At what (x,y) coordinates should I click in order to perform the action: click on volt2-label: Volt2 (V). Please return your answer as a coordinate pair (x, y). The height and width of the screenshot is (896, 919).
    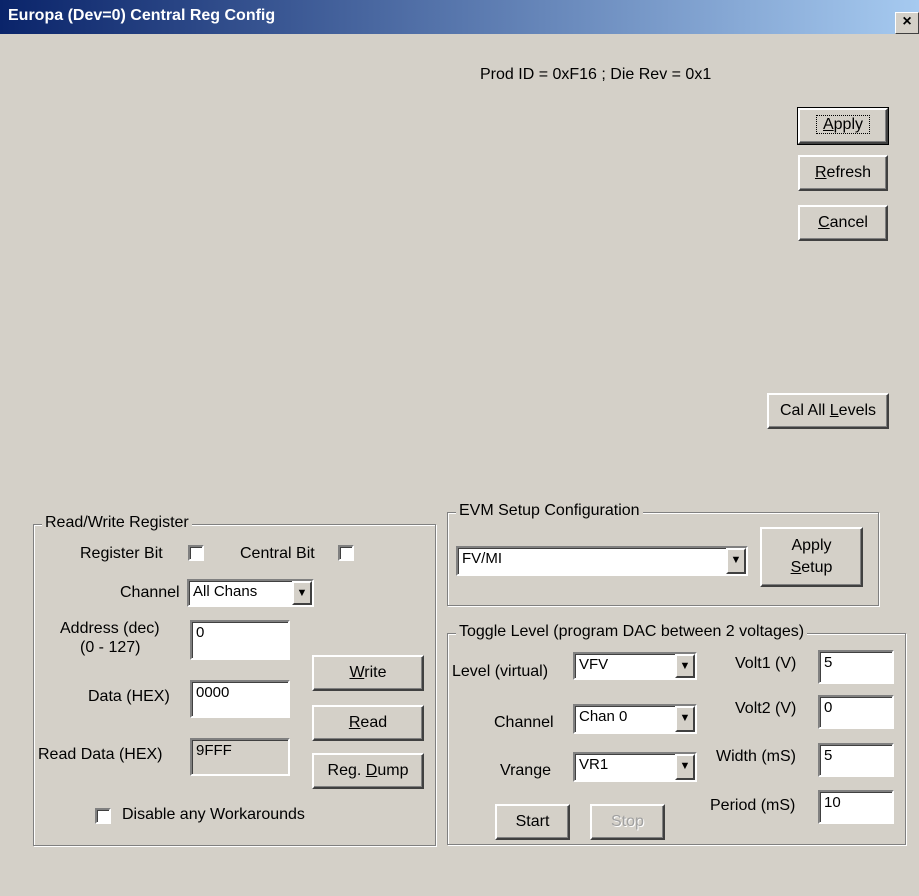
    Looking at the image, I should click on (766, 708).